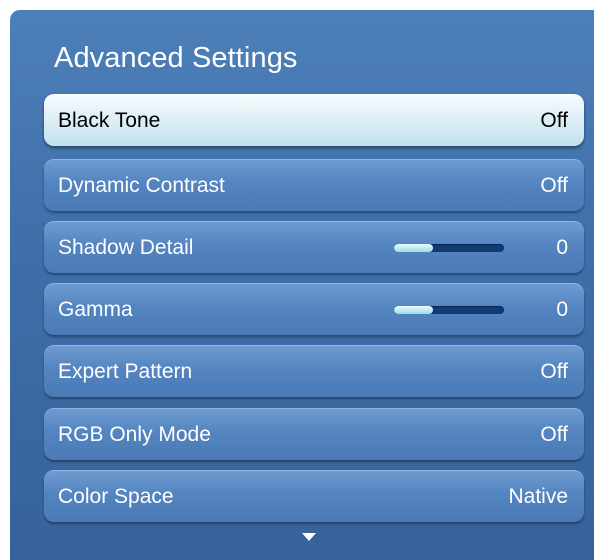  What do you see at coordinates (314, 120) in the screenshot?
I see `menu-item-black-tone: Black Tone Off` at bounding box center [314, 120].